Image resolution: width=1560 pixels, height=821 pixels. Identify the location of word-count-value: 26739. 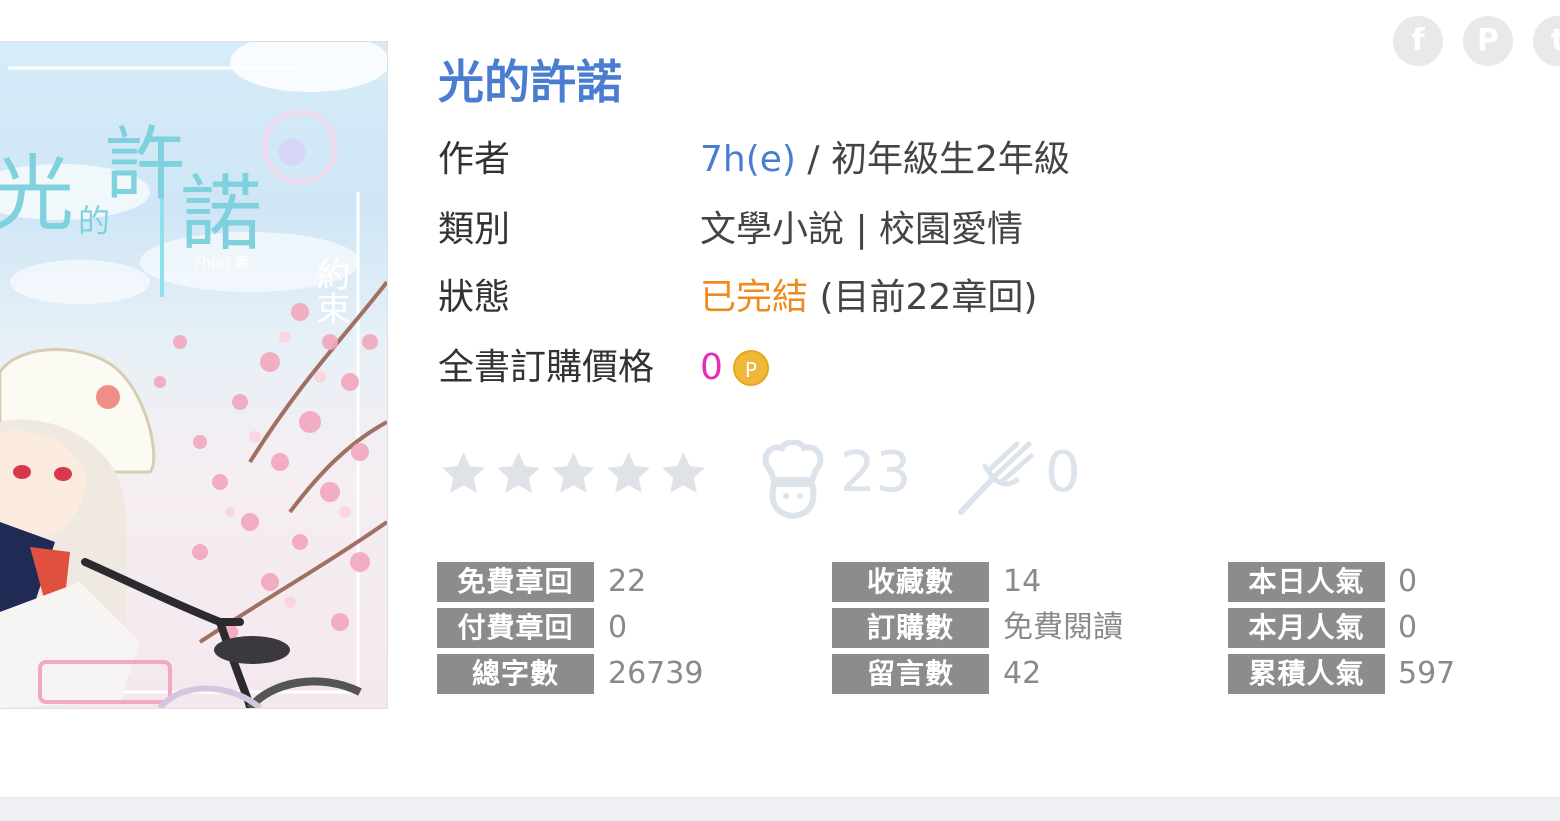
(656, 673).